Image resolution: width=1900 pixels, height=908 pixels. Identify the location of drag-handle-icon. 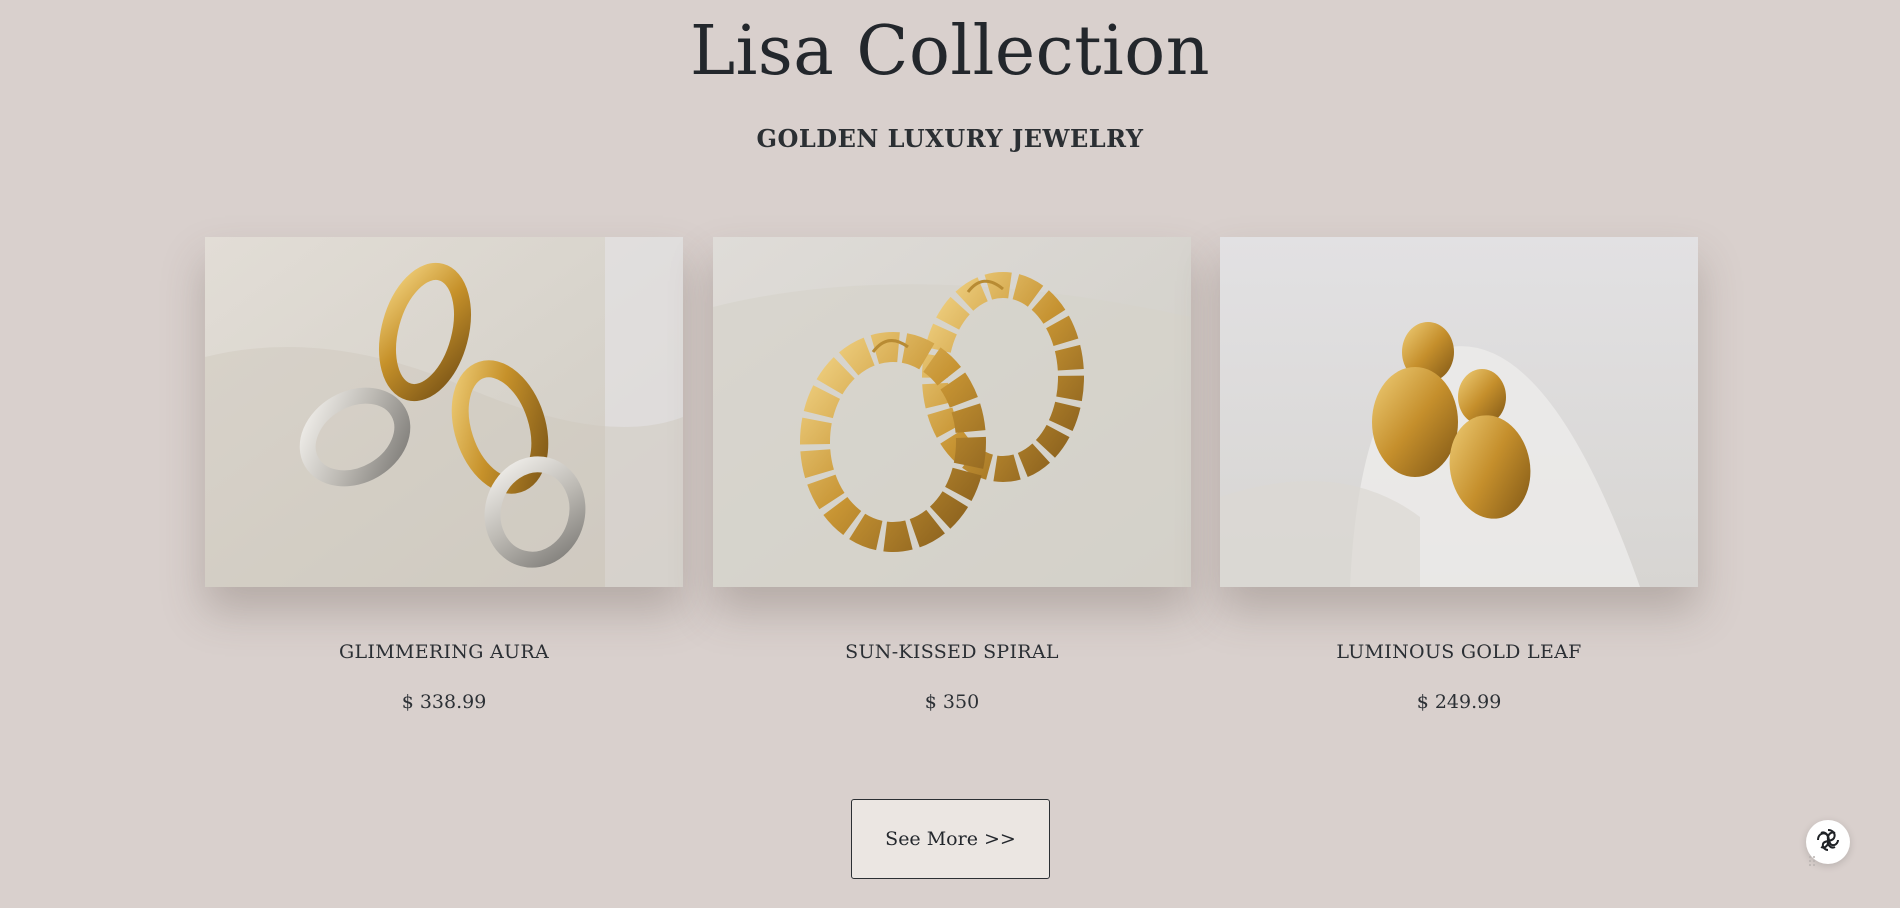
(1812, 859).